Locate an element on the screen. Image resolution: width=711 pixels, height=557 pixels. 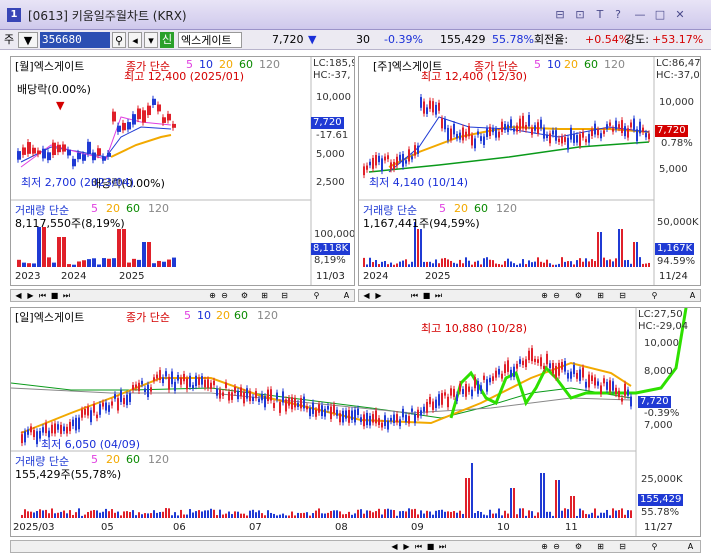
dropdown-icon: ▾ is located at coordinates (151, 40).